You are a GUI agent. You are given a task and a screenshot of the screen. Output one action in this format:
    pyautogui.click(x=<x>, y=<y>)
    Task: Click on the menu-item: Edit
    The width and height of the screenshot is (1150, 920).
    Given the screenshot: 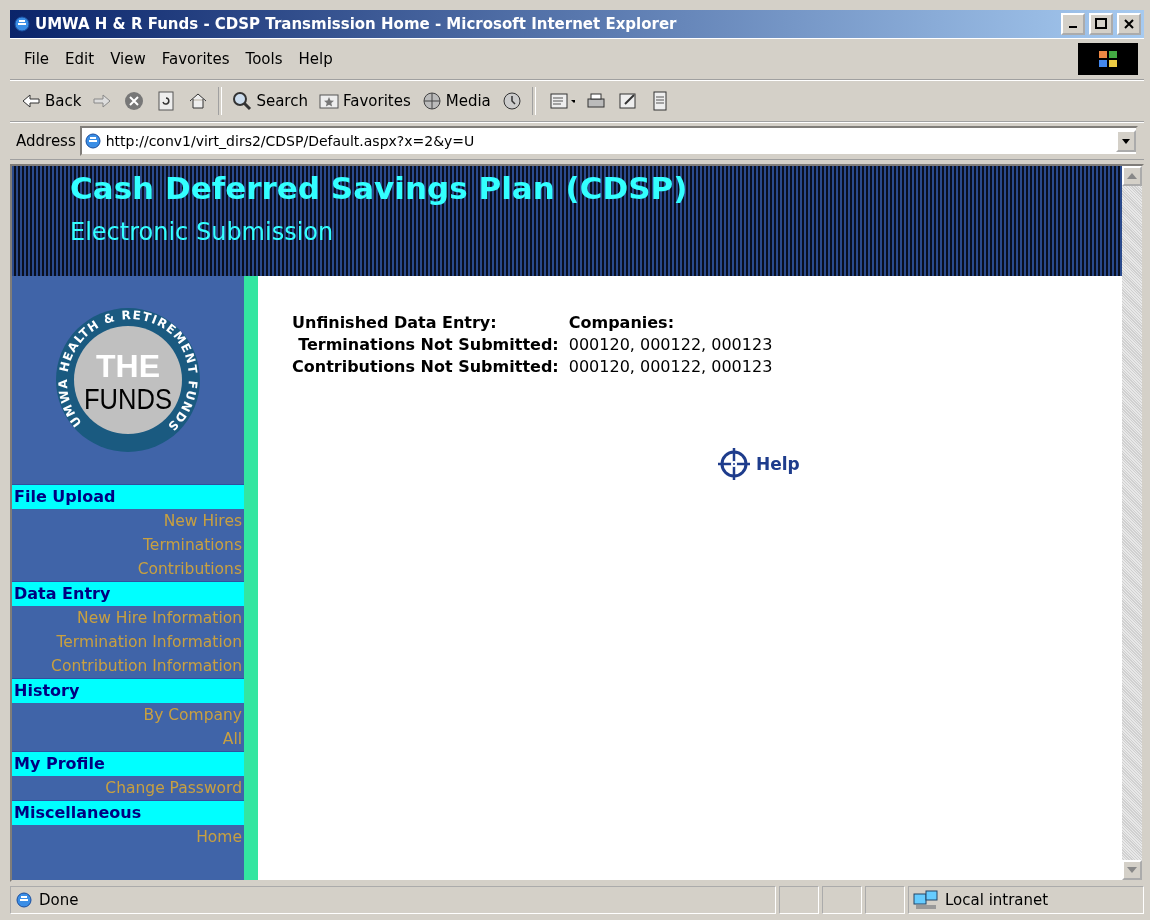 What is the action you would take?
    pyautogui.click(x=80, y=59)
    